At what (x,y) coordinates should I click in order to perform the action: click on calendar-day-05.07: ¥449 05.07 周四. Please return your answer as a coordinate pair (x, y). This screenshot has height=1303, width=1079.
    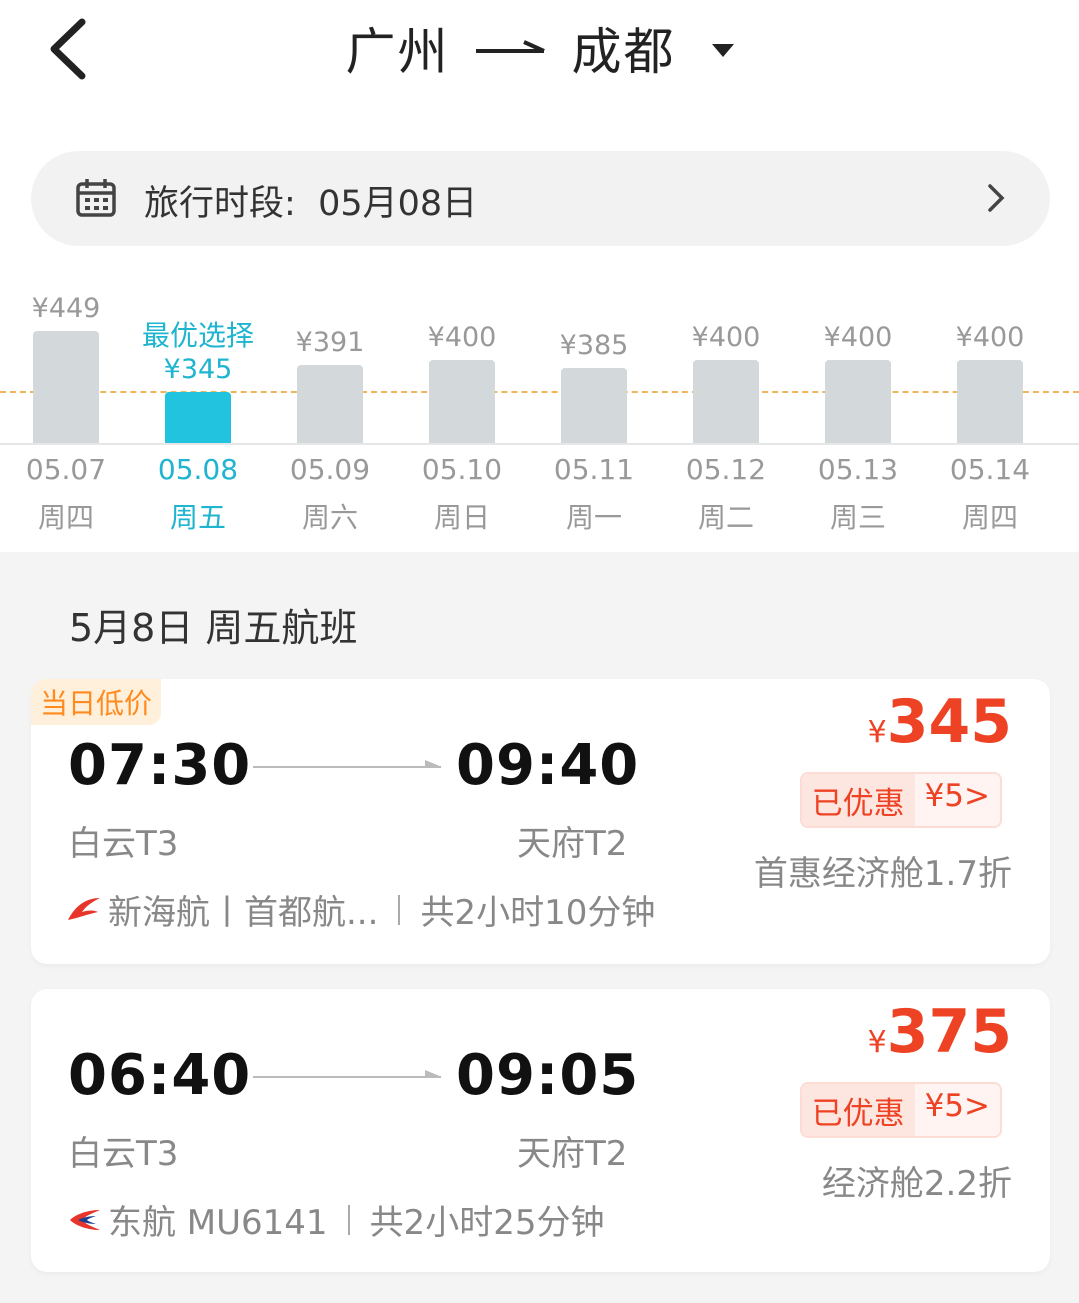
    Looking at the image, I should click on (66, 415).